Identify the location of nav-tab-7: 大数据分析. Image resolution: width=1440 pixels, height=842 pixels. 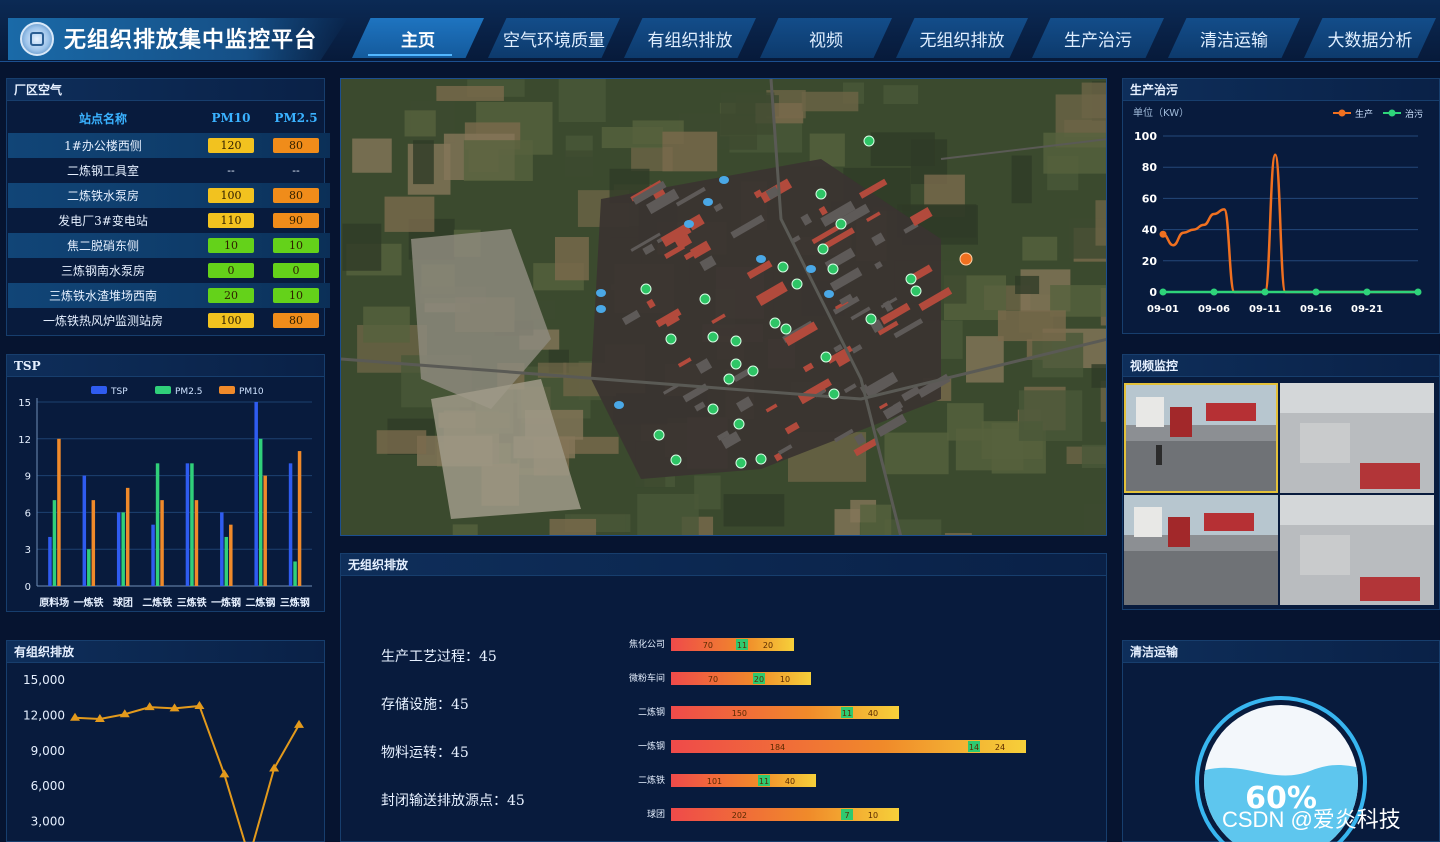
(1370, 38).